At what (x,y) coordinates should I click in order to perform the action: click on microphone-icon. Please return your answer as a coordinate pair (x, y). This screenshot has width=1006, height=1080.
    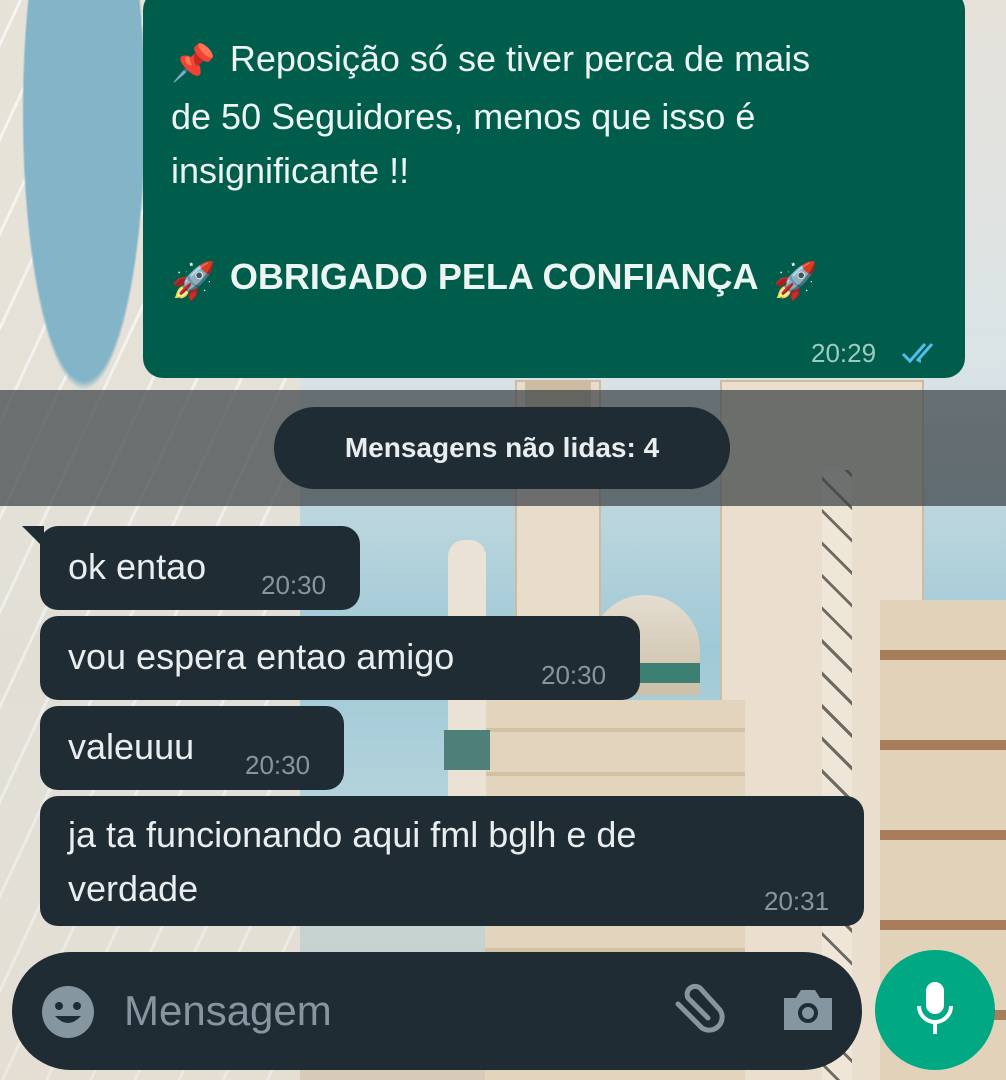
    Looking at the image, I should click on (935, 1008).